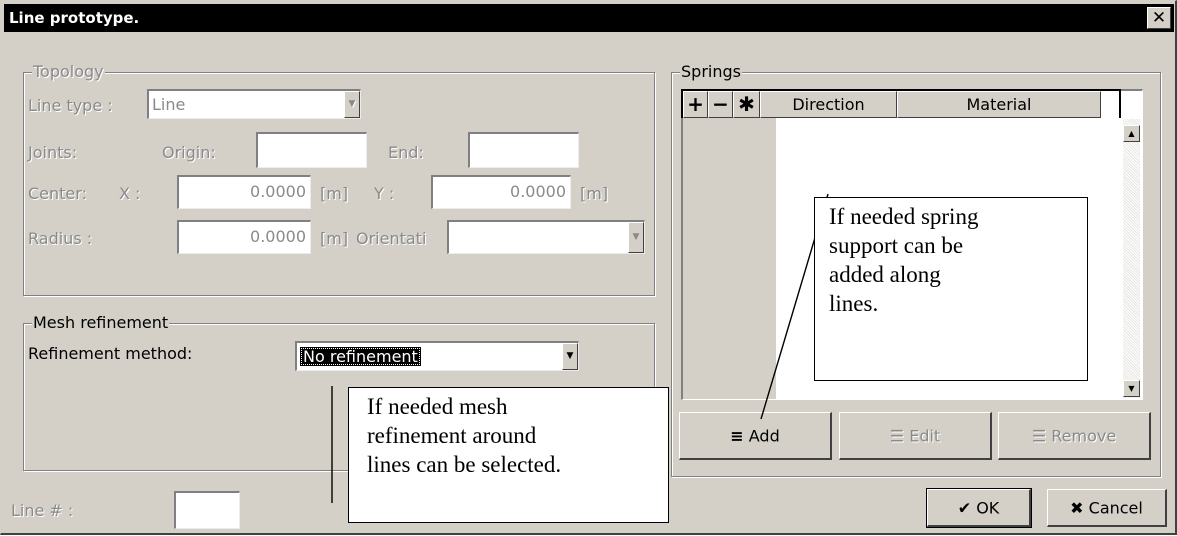  I want to click on end-label: End:, so click(406, 152).